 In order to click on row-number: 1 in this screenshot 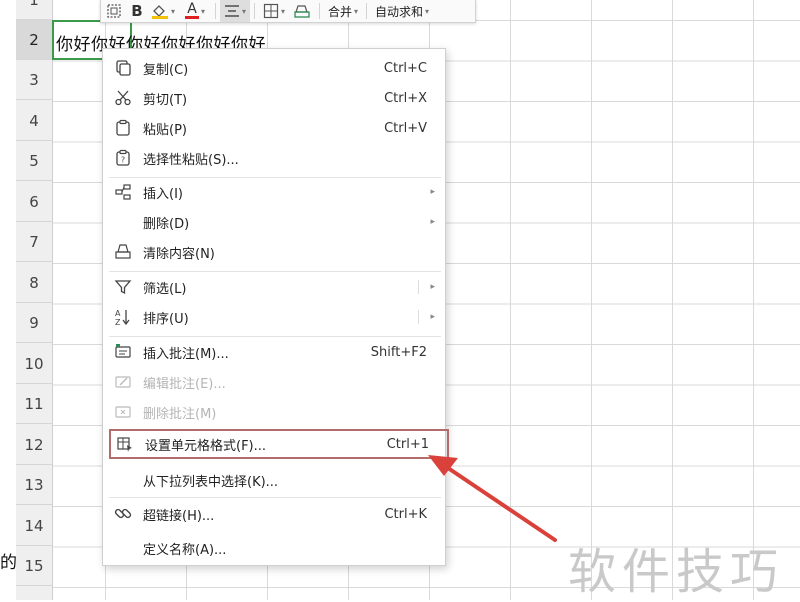, I will do `click(34, 10)`.